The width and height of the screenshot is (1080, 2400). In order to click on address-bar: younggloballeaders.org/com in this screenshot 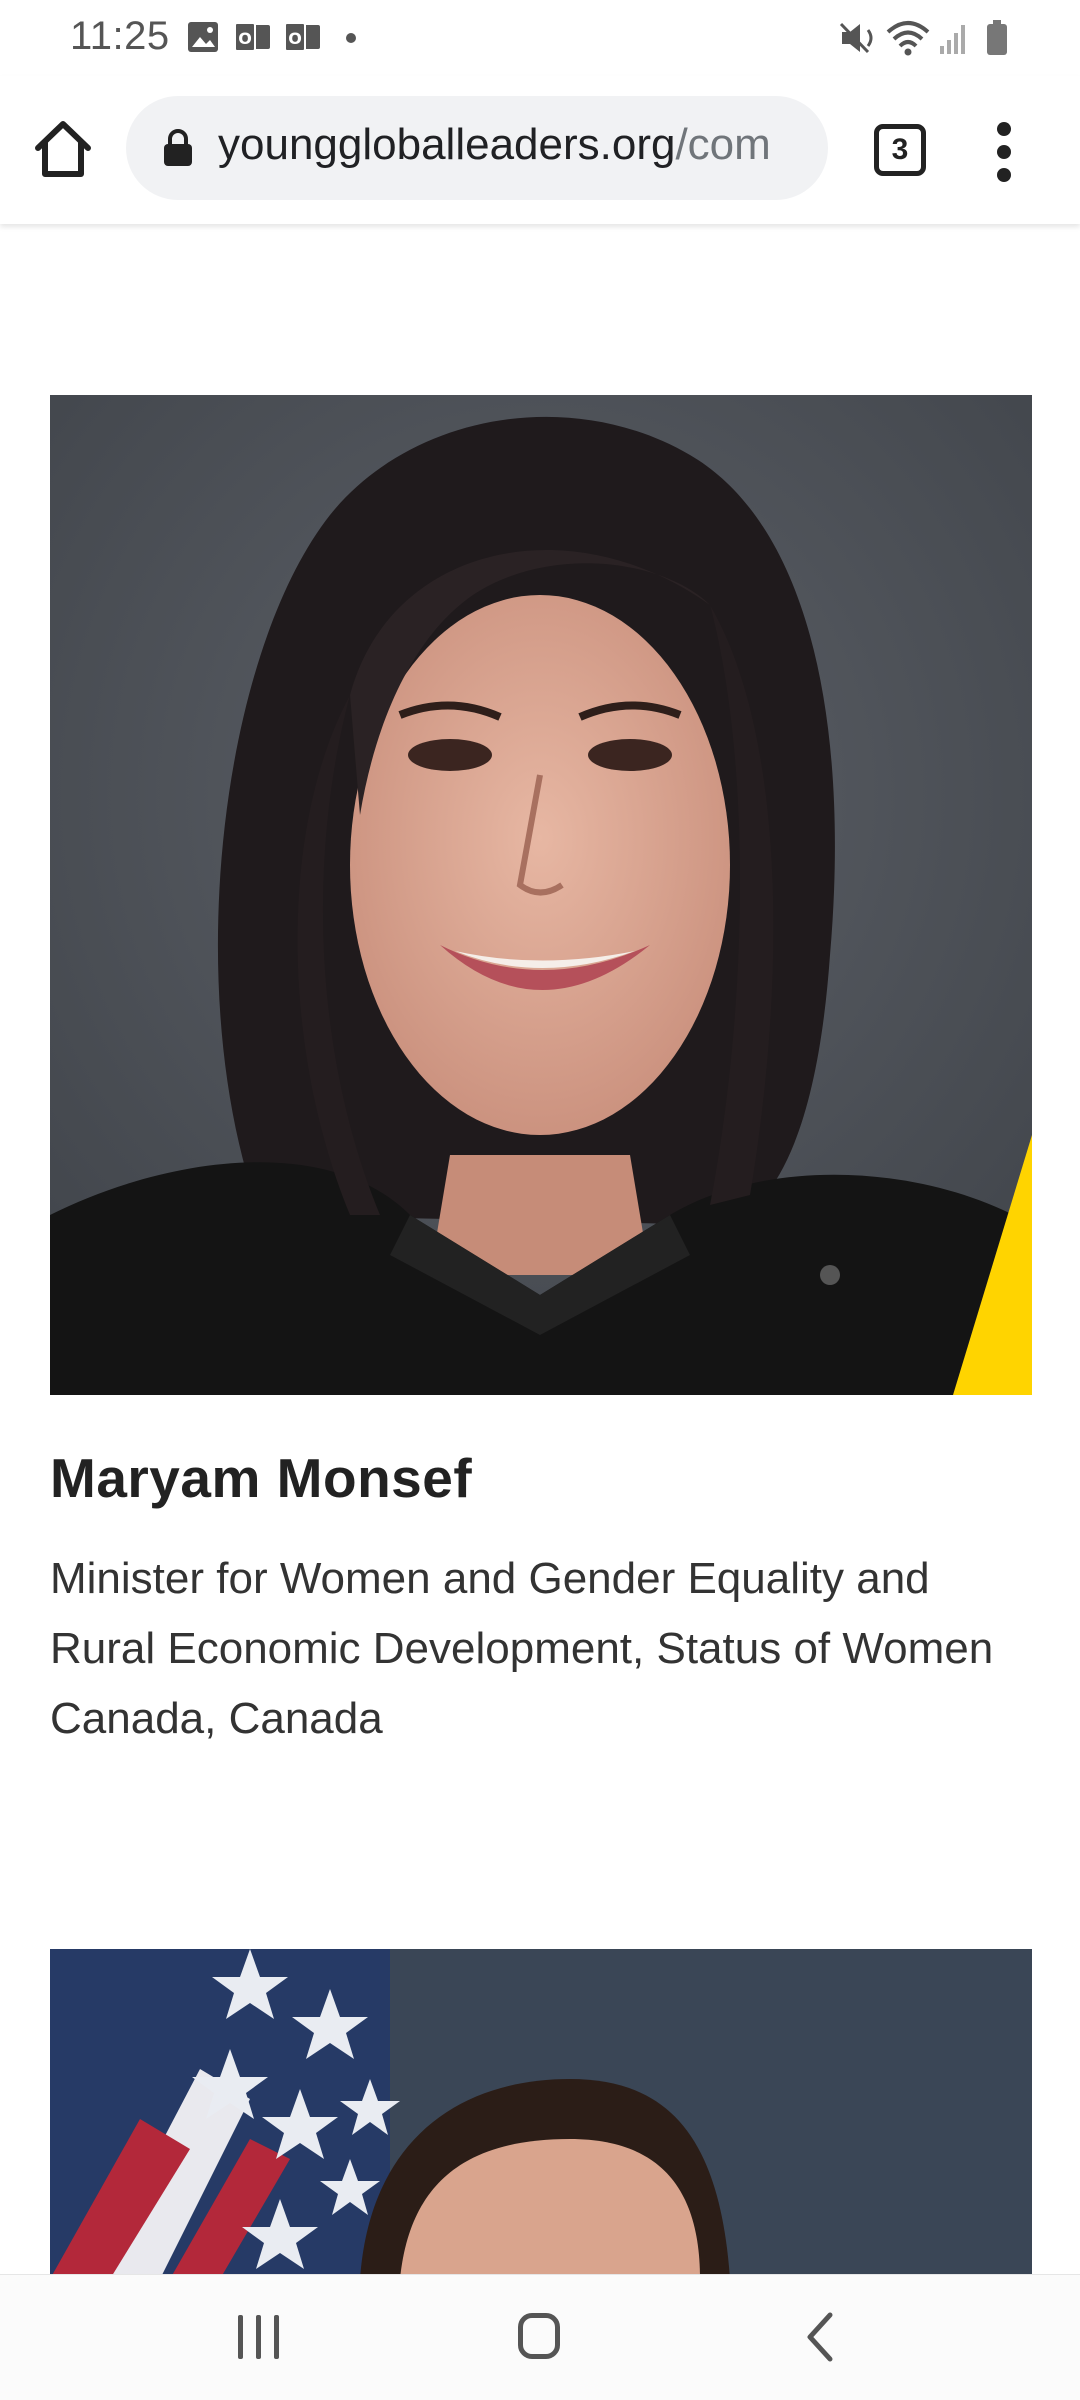, I will do `click(477, 148)`.